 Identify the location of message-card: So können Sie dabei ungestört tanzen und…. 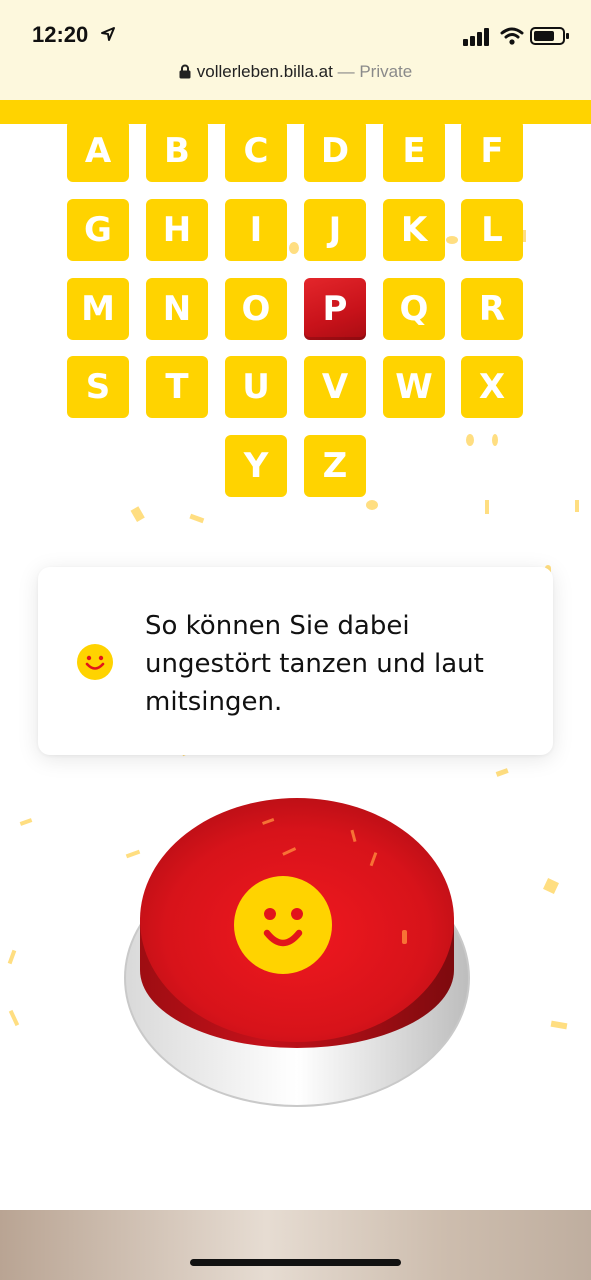
(295, 661).